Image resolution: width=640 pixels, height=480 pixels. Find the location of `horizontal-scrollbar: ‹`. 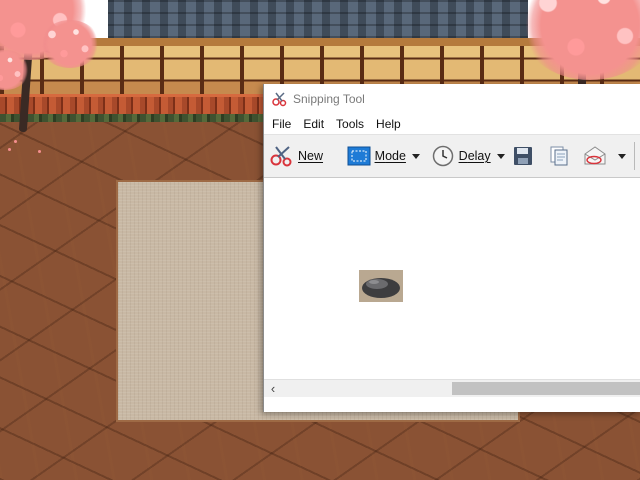

horizontal-scrollbar: ‹ is located at coordinates (452, 388).